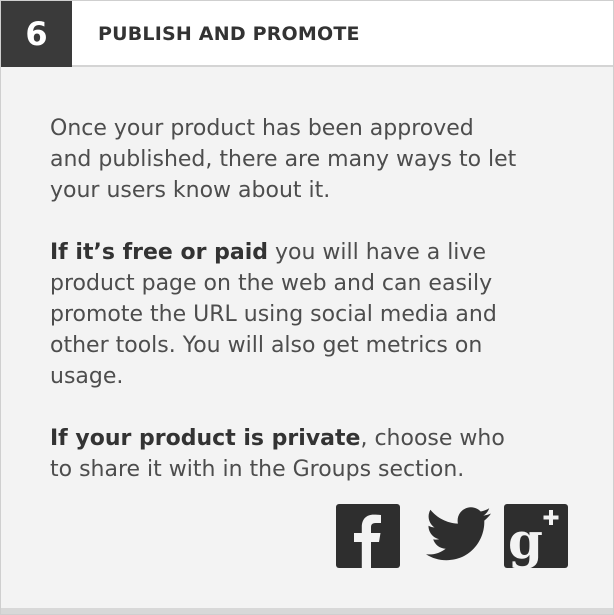 The height and width of the screenshot is (615, 614). I want to click on paragraph-free-or-paid-heading: If it’s free or paid, so click(159, 252).